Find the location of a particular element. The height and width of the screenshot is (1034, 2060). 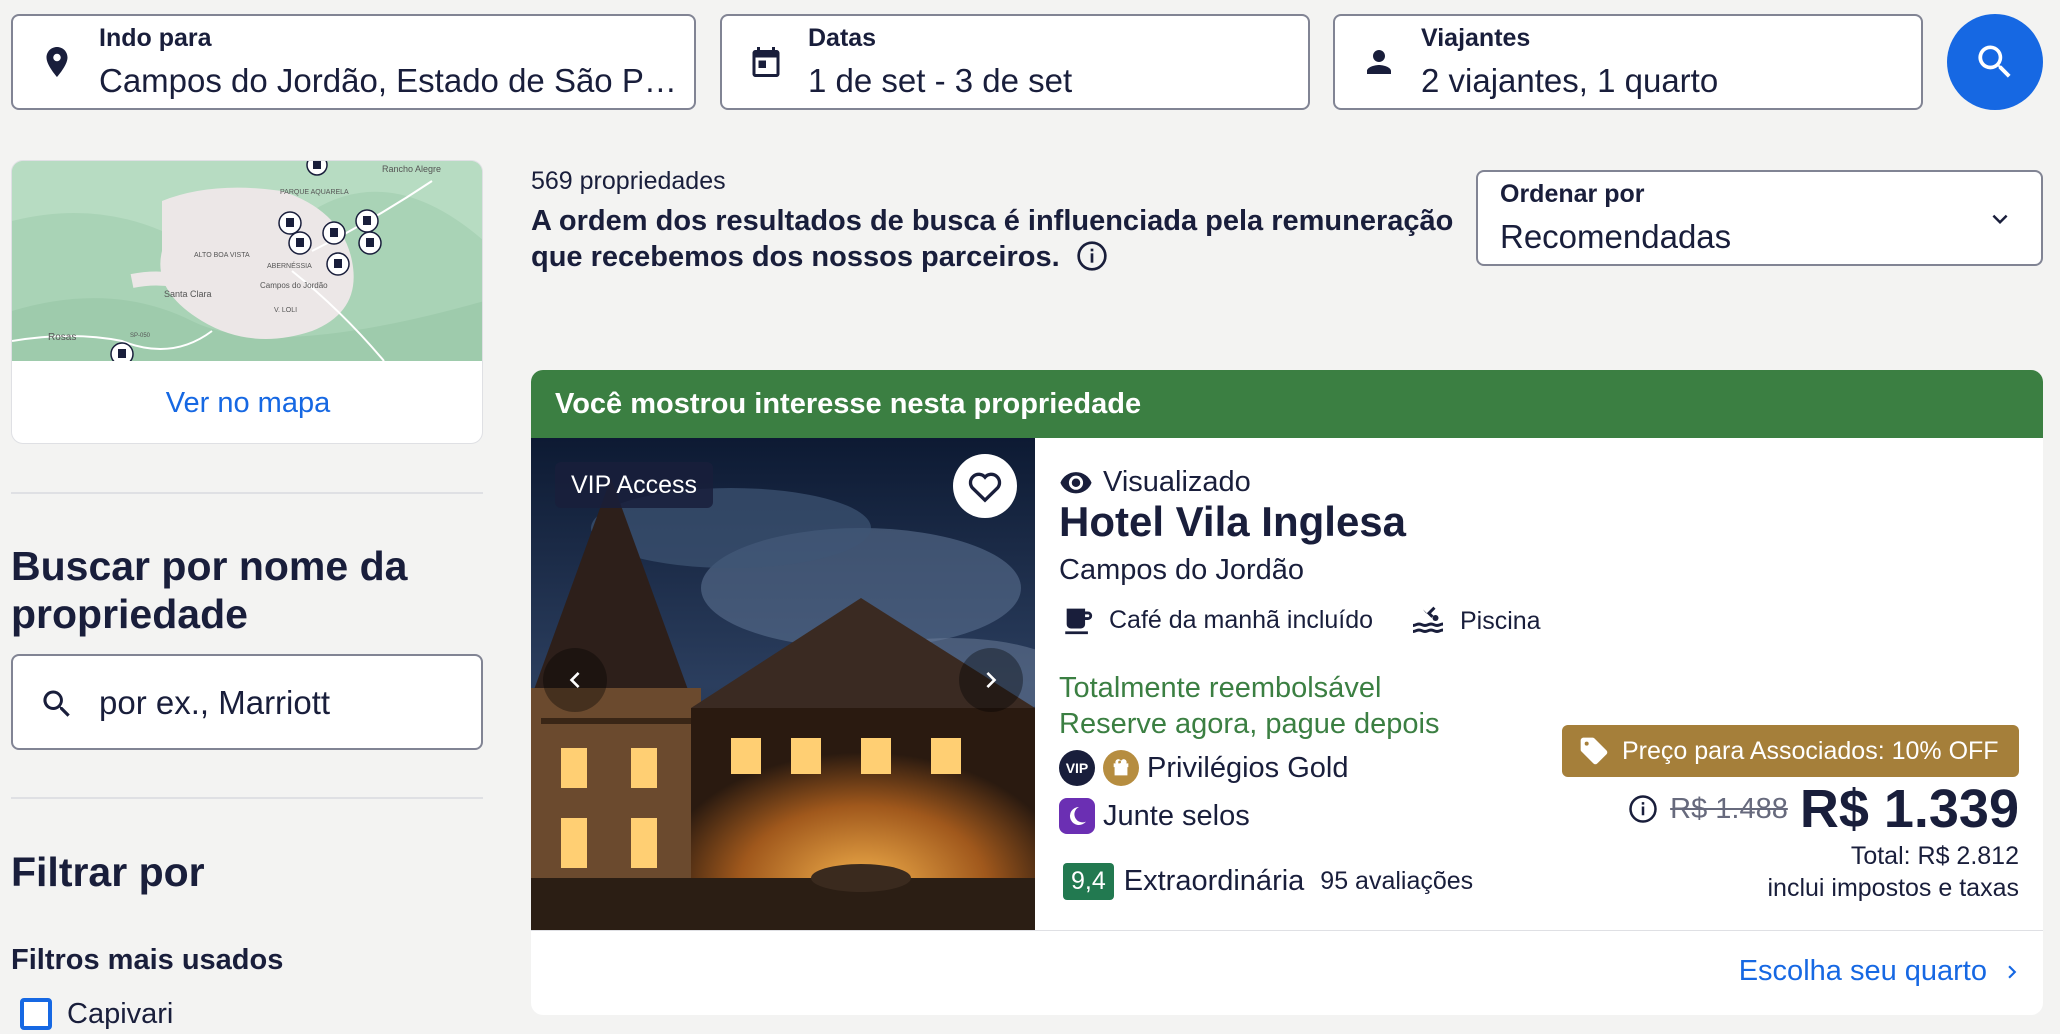

rating-score: 9,4 is located at coordinates (1088, 881).